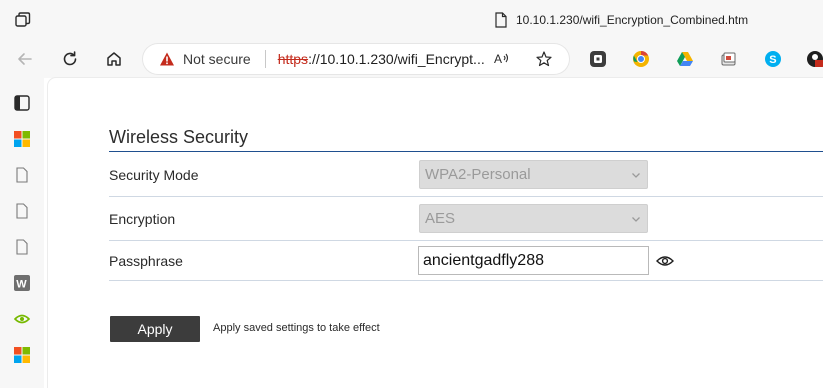 This screenshot has width=823, height=388. I want to click on security-mode-value: WPA2-Personal, so click(478, 174).